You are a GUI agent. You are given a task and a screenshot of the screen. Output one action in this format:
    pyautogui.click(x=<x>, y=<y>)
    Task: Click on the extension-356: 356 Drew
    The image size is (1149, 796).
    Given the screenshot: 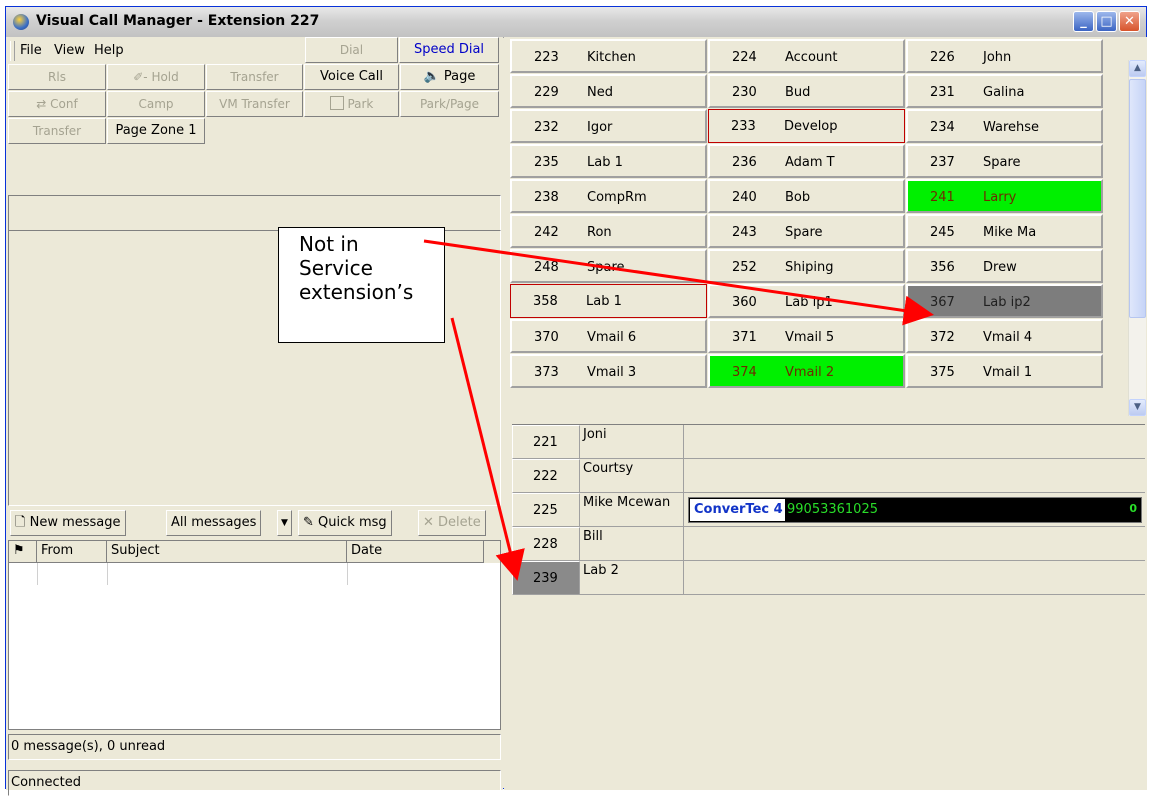 What is the action you would take?
    pyautogui.click(x=1004, y=266)
    